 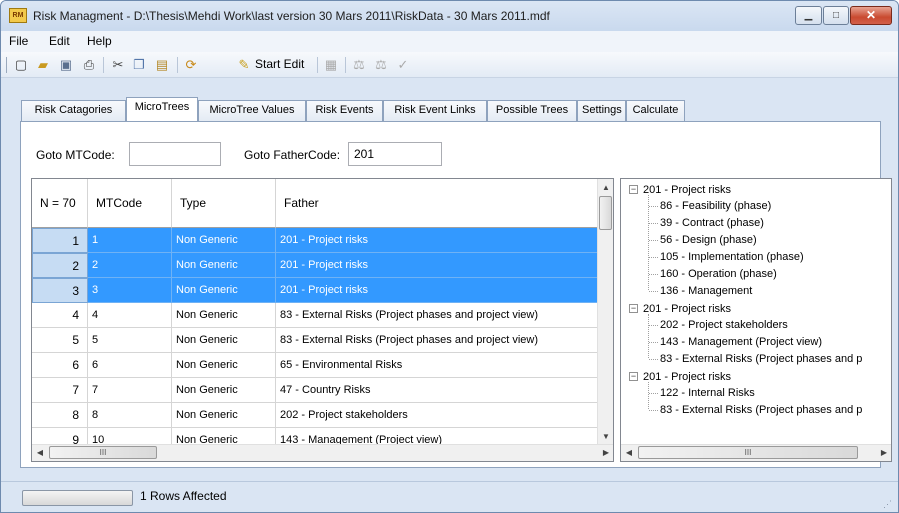 I want to click on resize-grip-icon: ⋰, so click(x=887, y=504).